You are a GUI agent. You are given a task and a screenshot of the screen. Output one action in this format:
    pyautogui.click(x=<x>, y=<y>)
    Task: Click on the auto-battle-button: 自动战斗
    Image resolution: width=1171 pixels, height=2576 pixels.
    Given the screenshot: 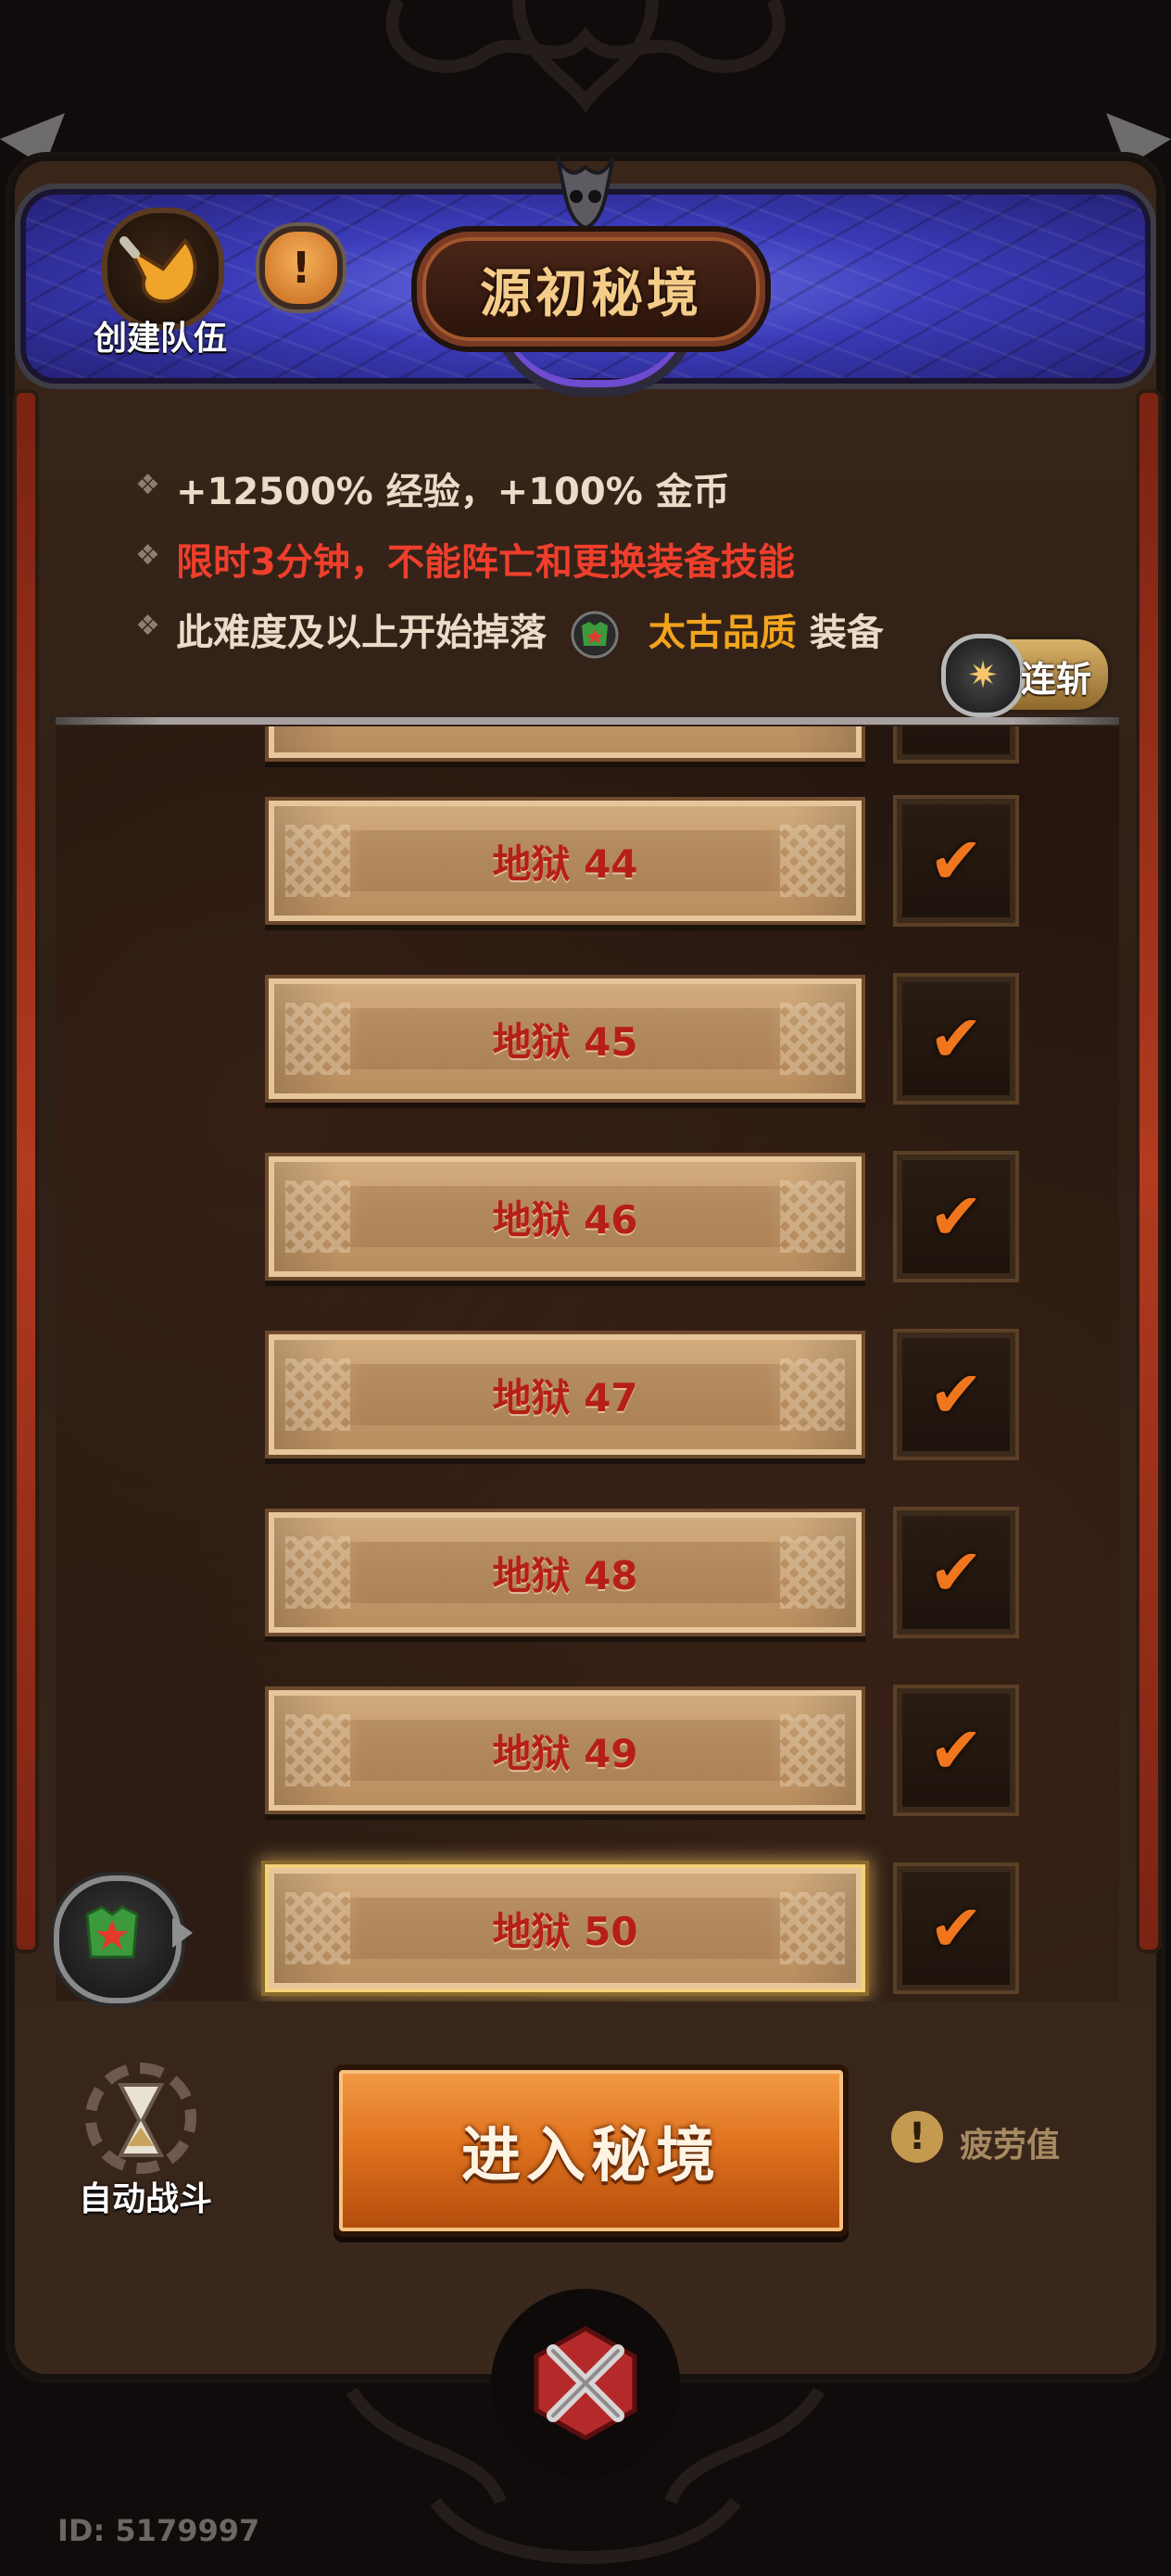 What is the action you would take?
    pyautogui.click(x=145, y=2142)
    